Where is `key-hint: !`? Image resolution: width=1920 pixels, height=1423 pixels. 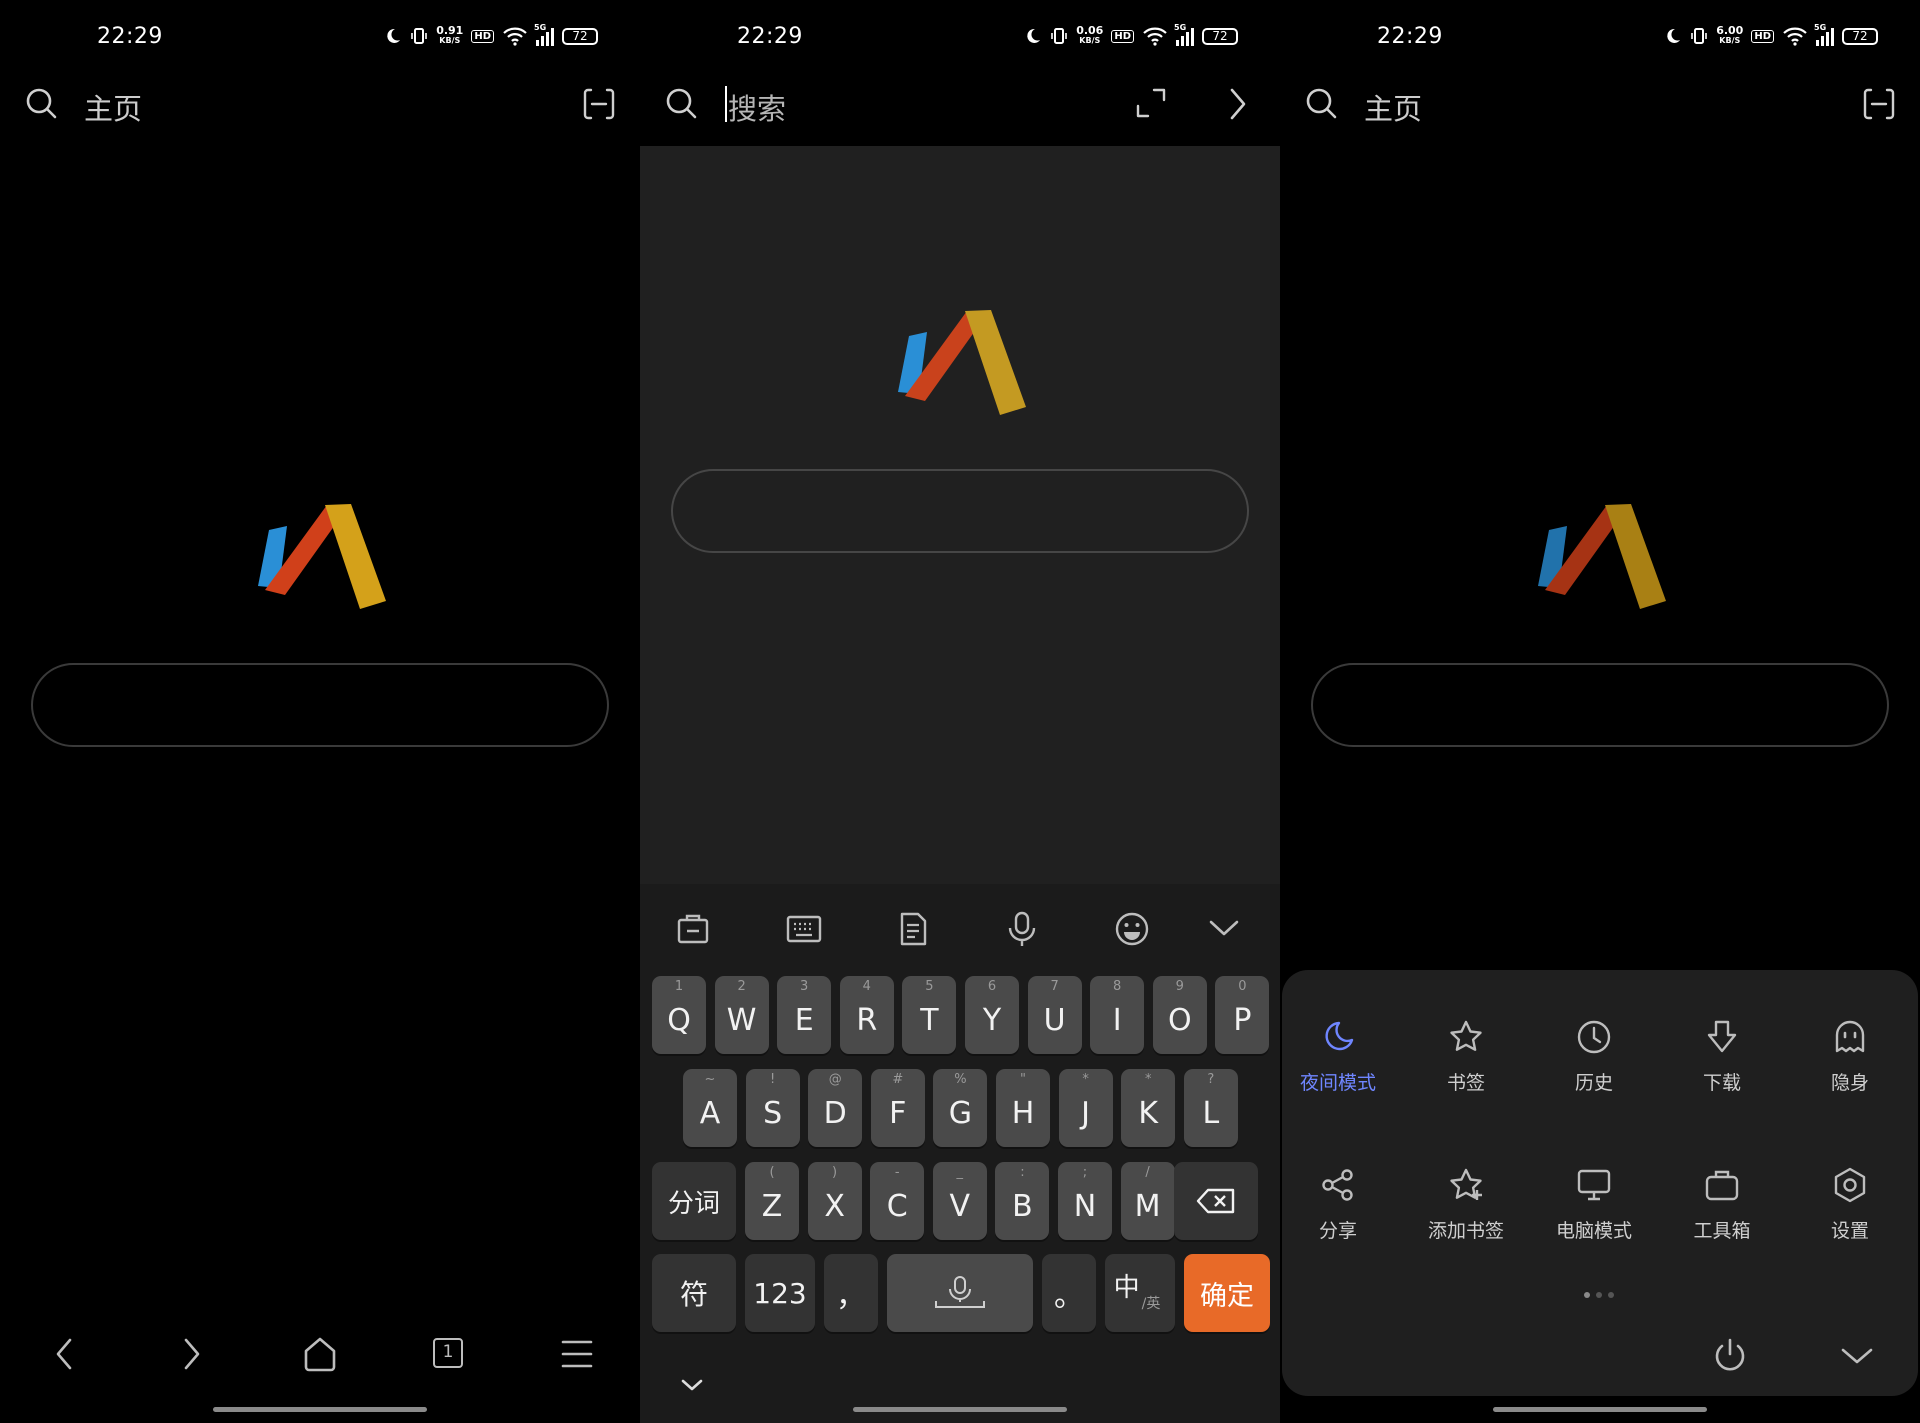 key-hint: ! is located at coordinates (772, 1079).